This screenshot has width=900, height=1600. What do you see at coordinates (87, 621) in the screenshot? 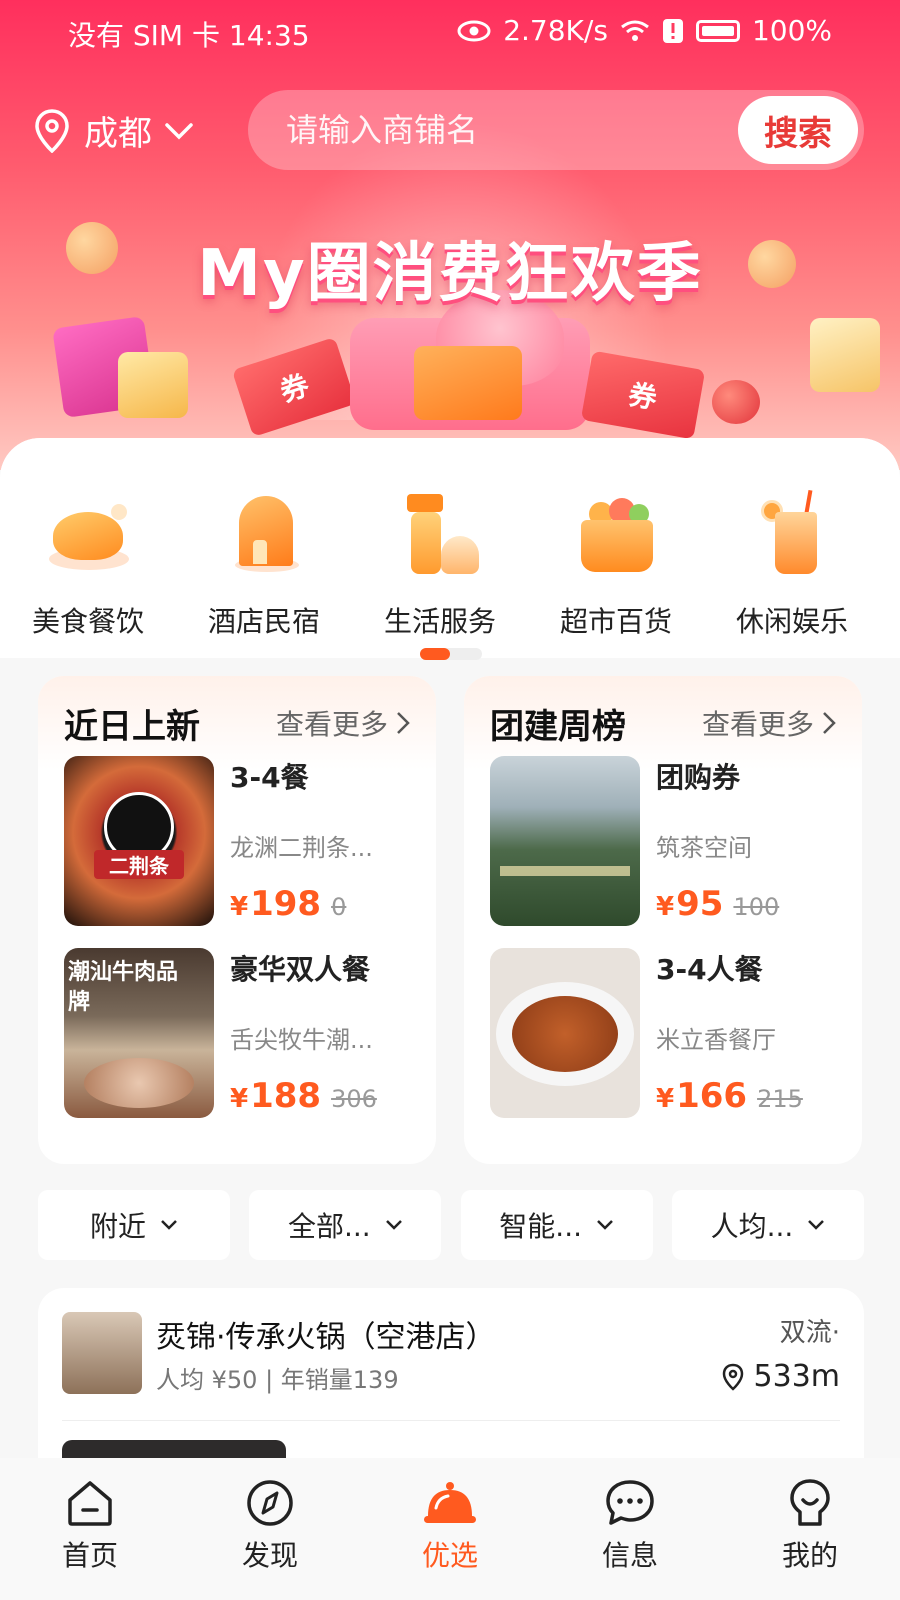
I see `category-label: 美食餐饮` at bounding box center [87, 621].